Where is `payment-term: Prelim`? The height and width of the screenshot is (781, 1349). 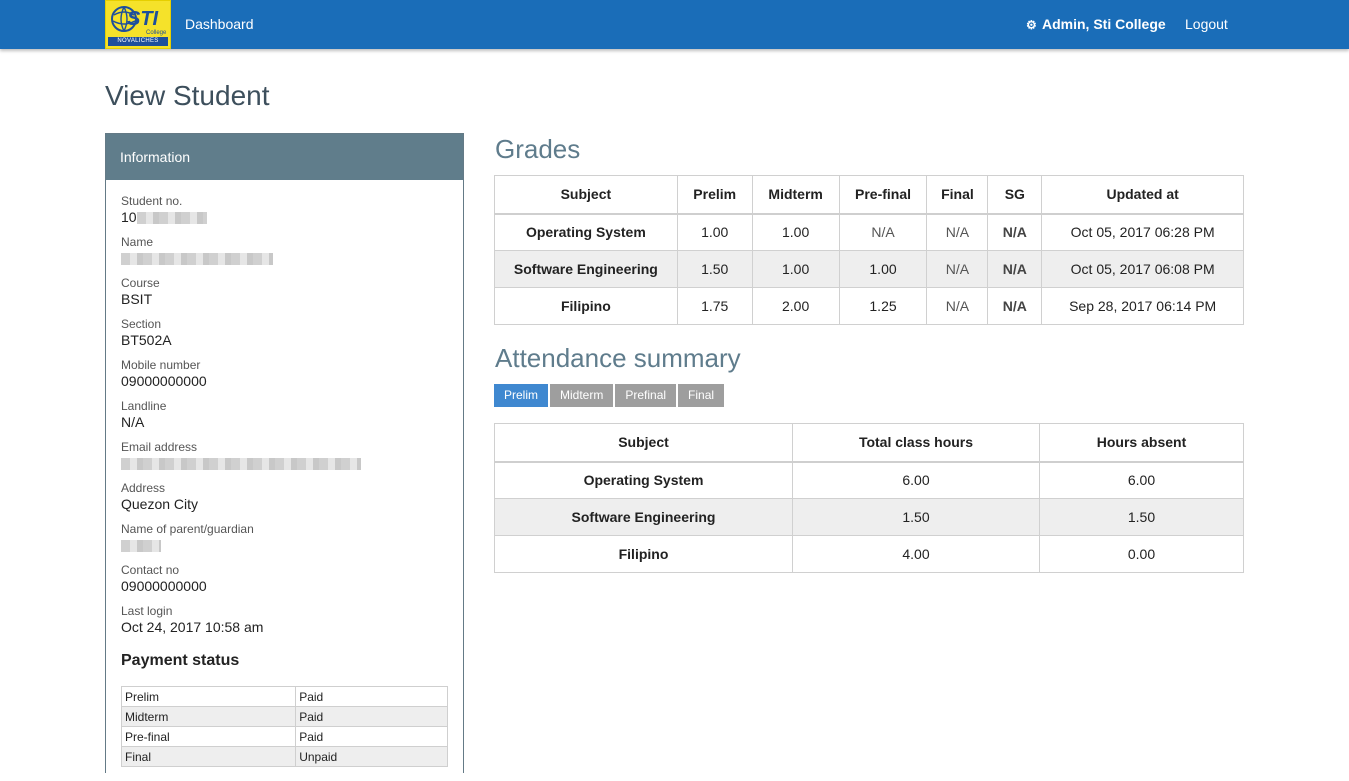
payment-term: Prelim is located at coordinates (208, 696).